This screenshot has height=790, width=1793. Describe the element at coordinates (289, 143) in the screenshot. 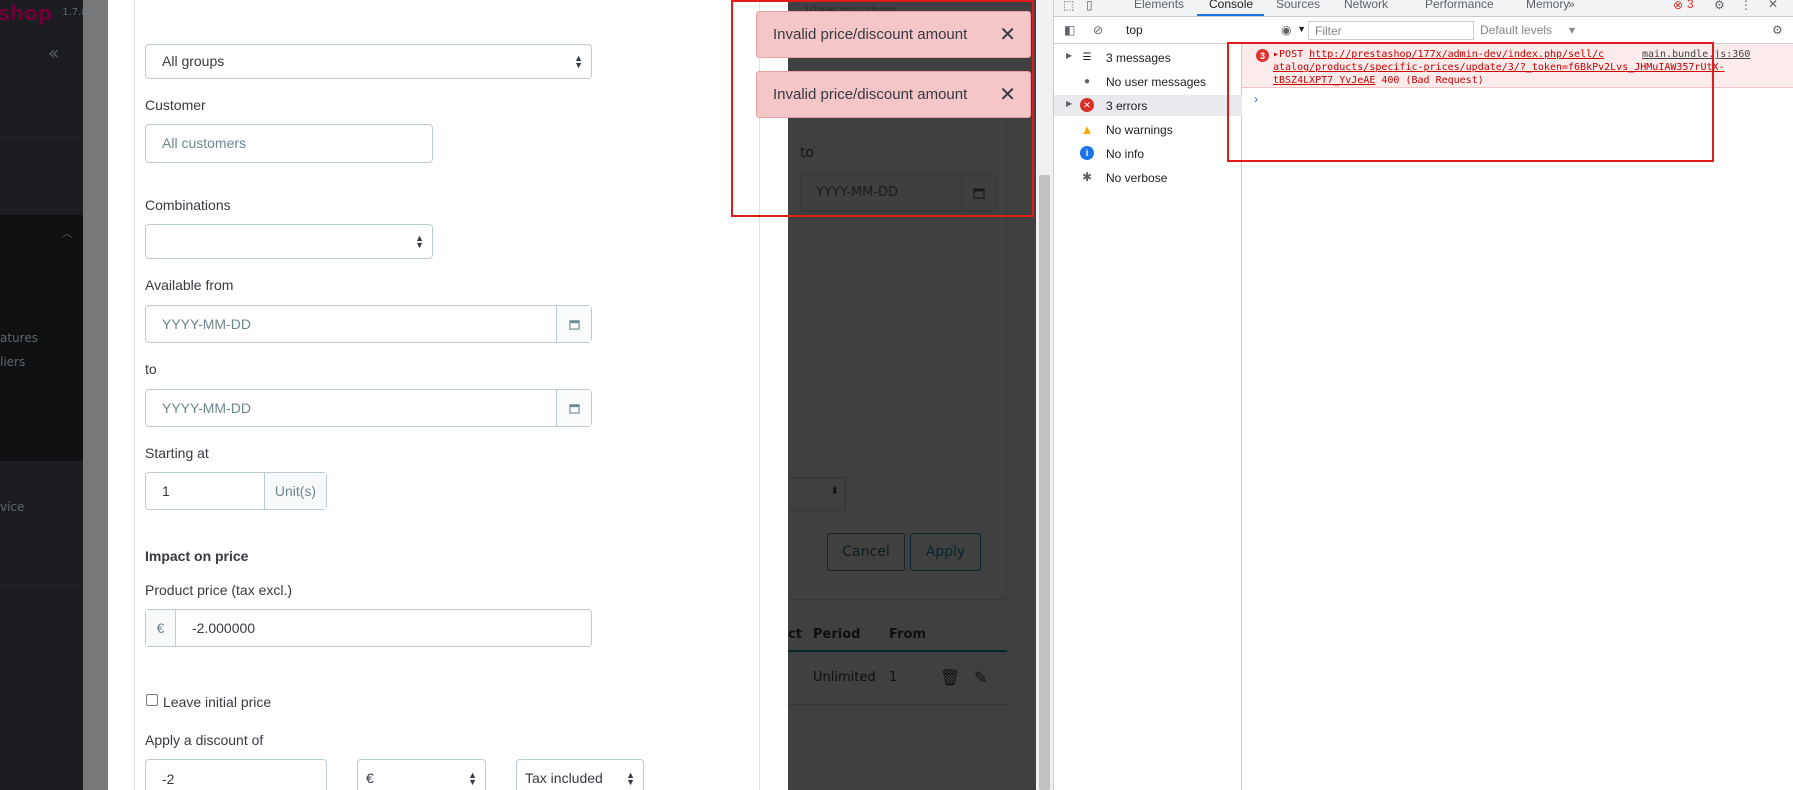

I see `customer-input: All customers` at that location.